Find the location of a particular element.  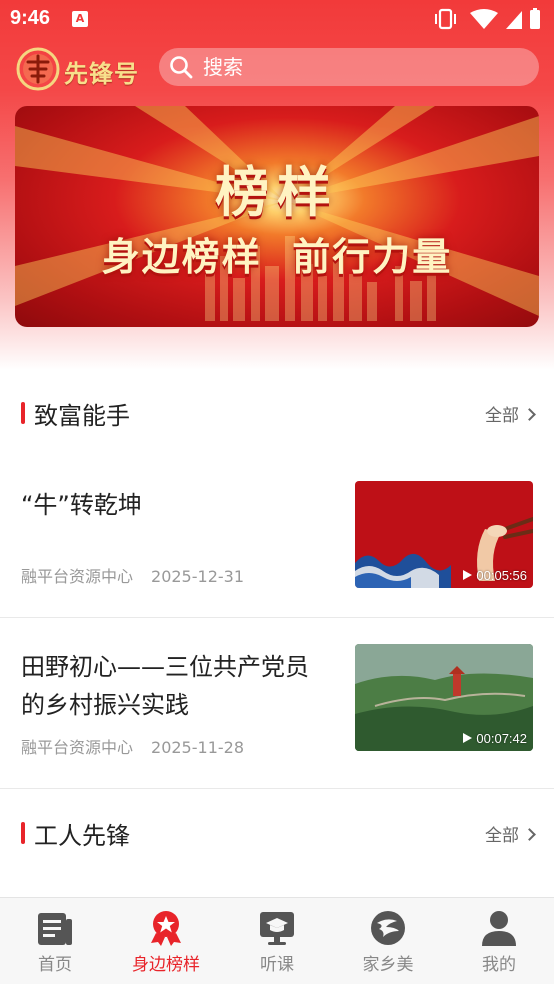

tab-courses: 听课 is located at coordinates (277, 941).